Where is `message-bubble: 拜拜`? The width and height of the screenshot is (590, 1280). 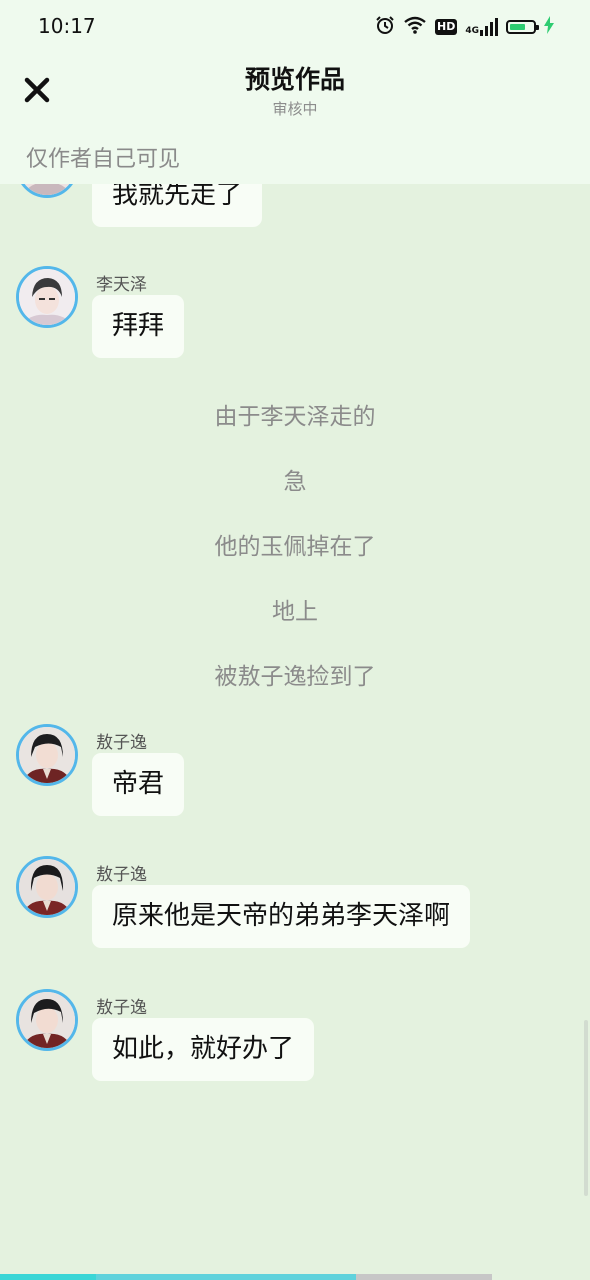
message-bubble: 拜拜 is located at coordinates (138, 326).